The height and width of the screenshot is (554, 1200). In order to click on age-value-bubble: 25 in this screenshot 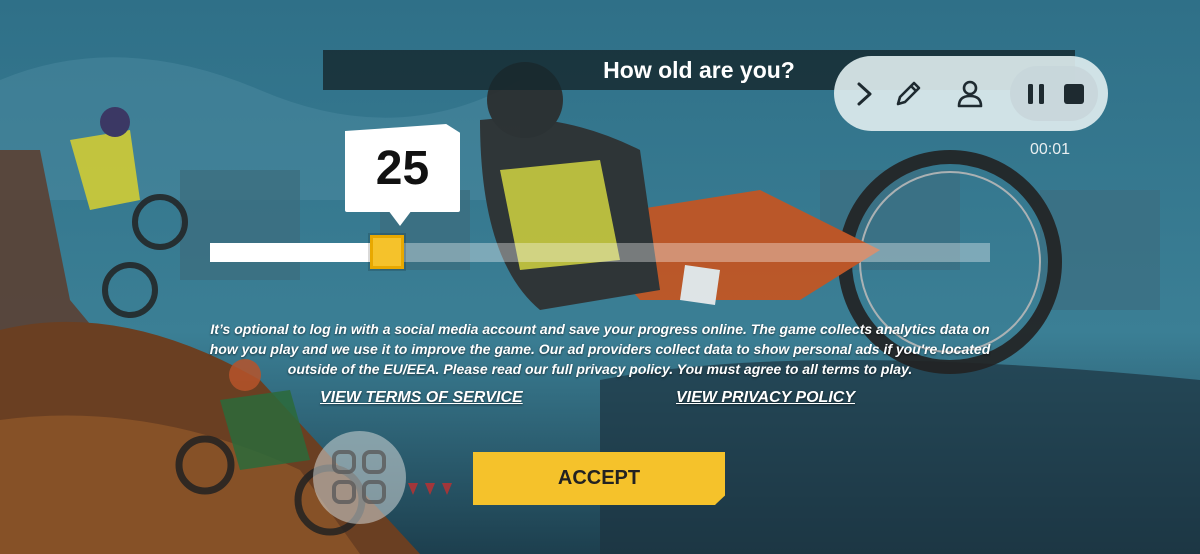, I will do `click(402, 168)`.